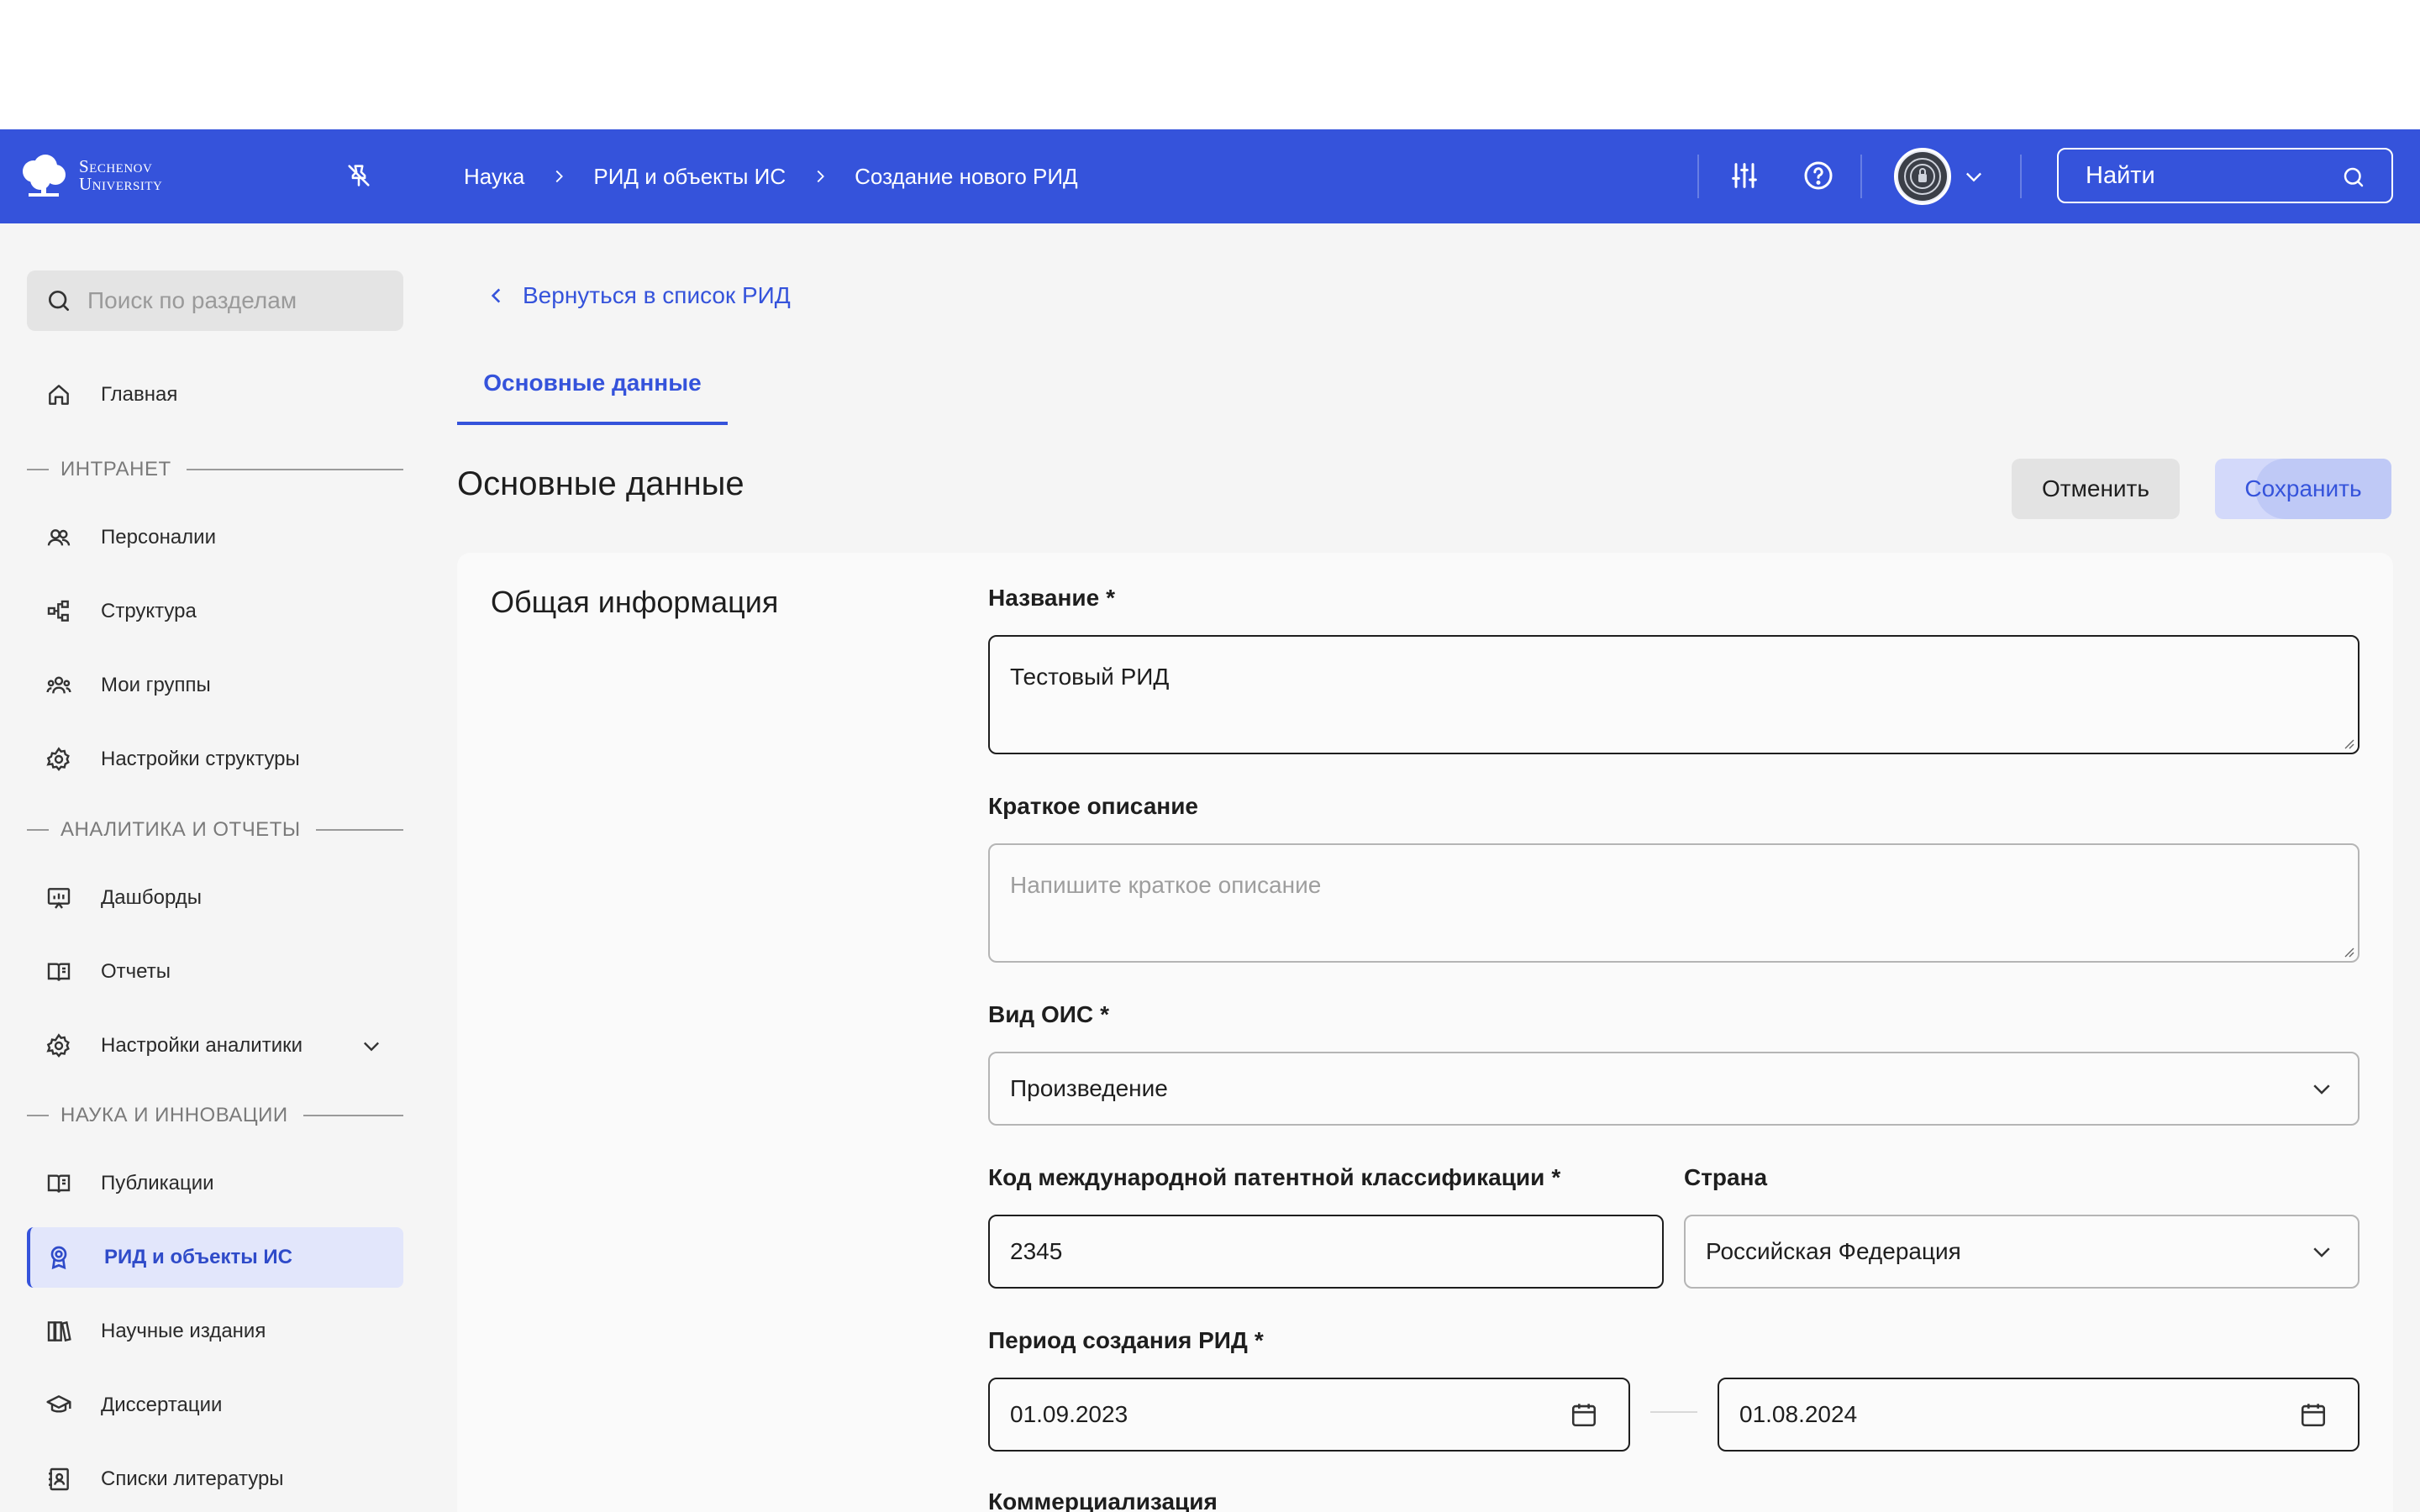 The width and height of the screenshot is (2420, 1512). What do you see at coordinates (966, 176) in the screenshot?
I see `breadcrumb-item-current: Создание нового РИД` at bounding box center [966, 176].